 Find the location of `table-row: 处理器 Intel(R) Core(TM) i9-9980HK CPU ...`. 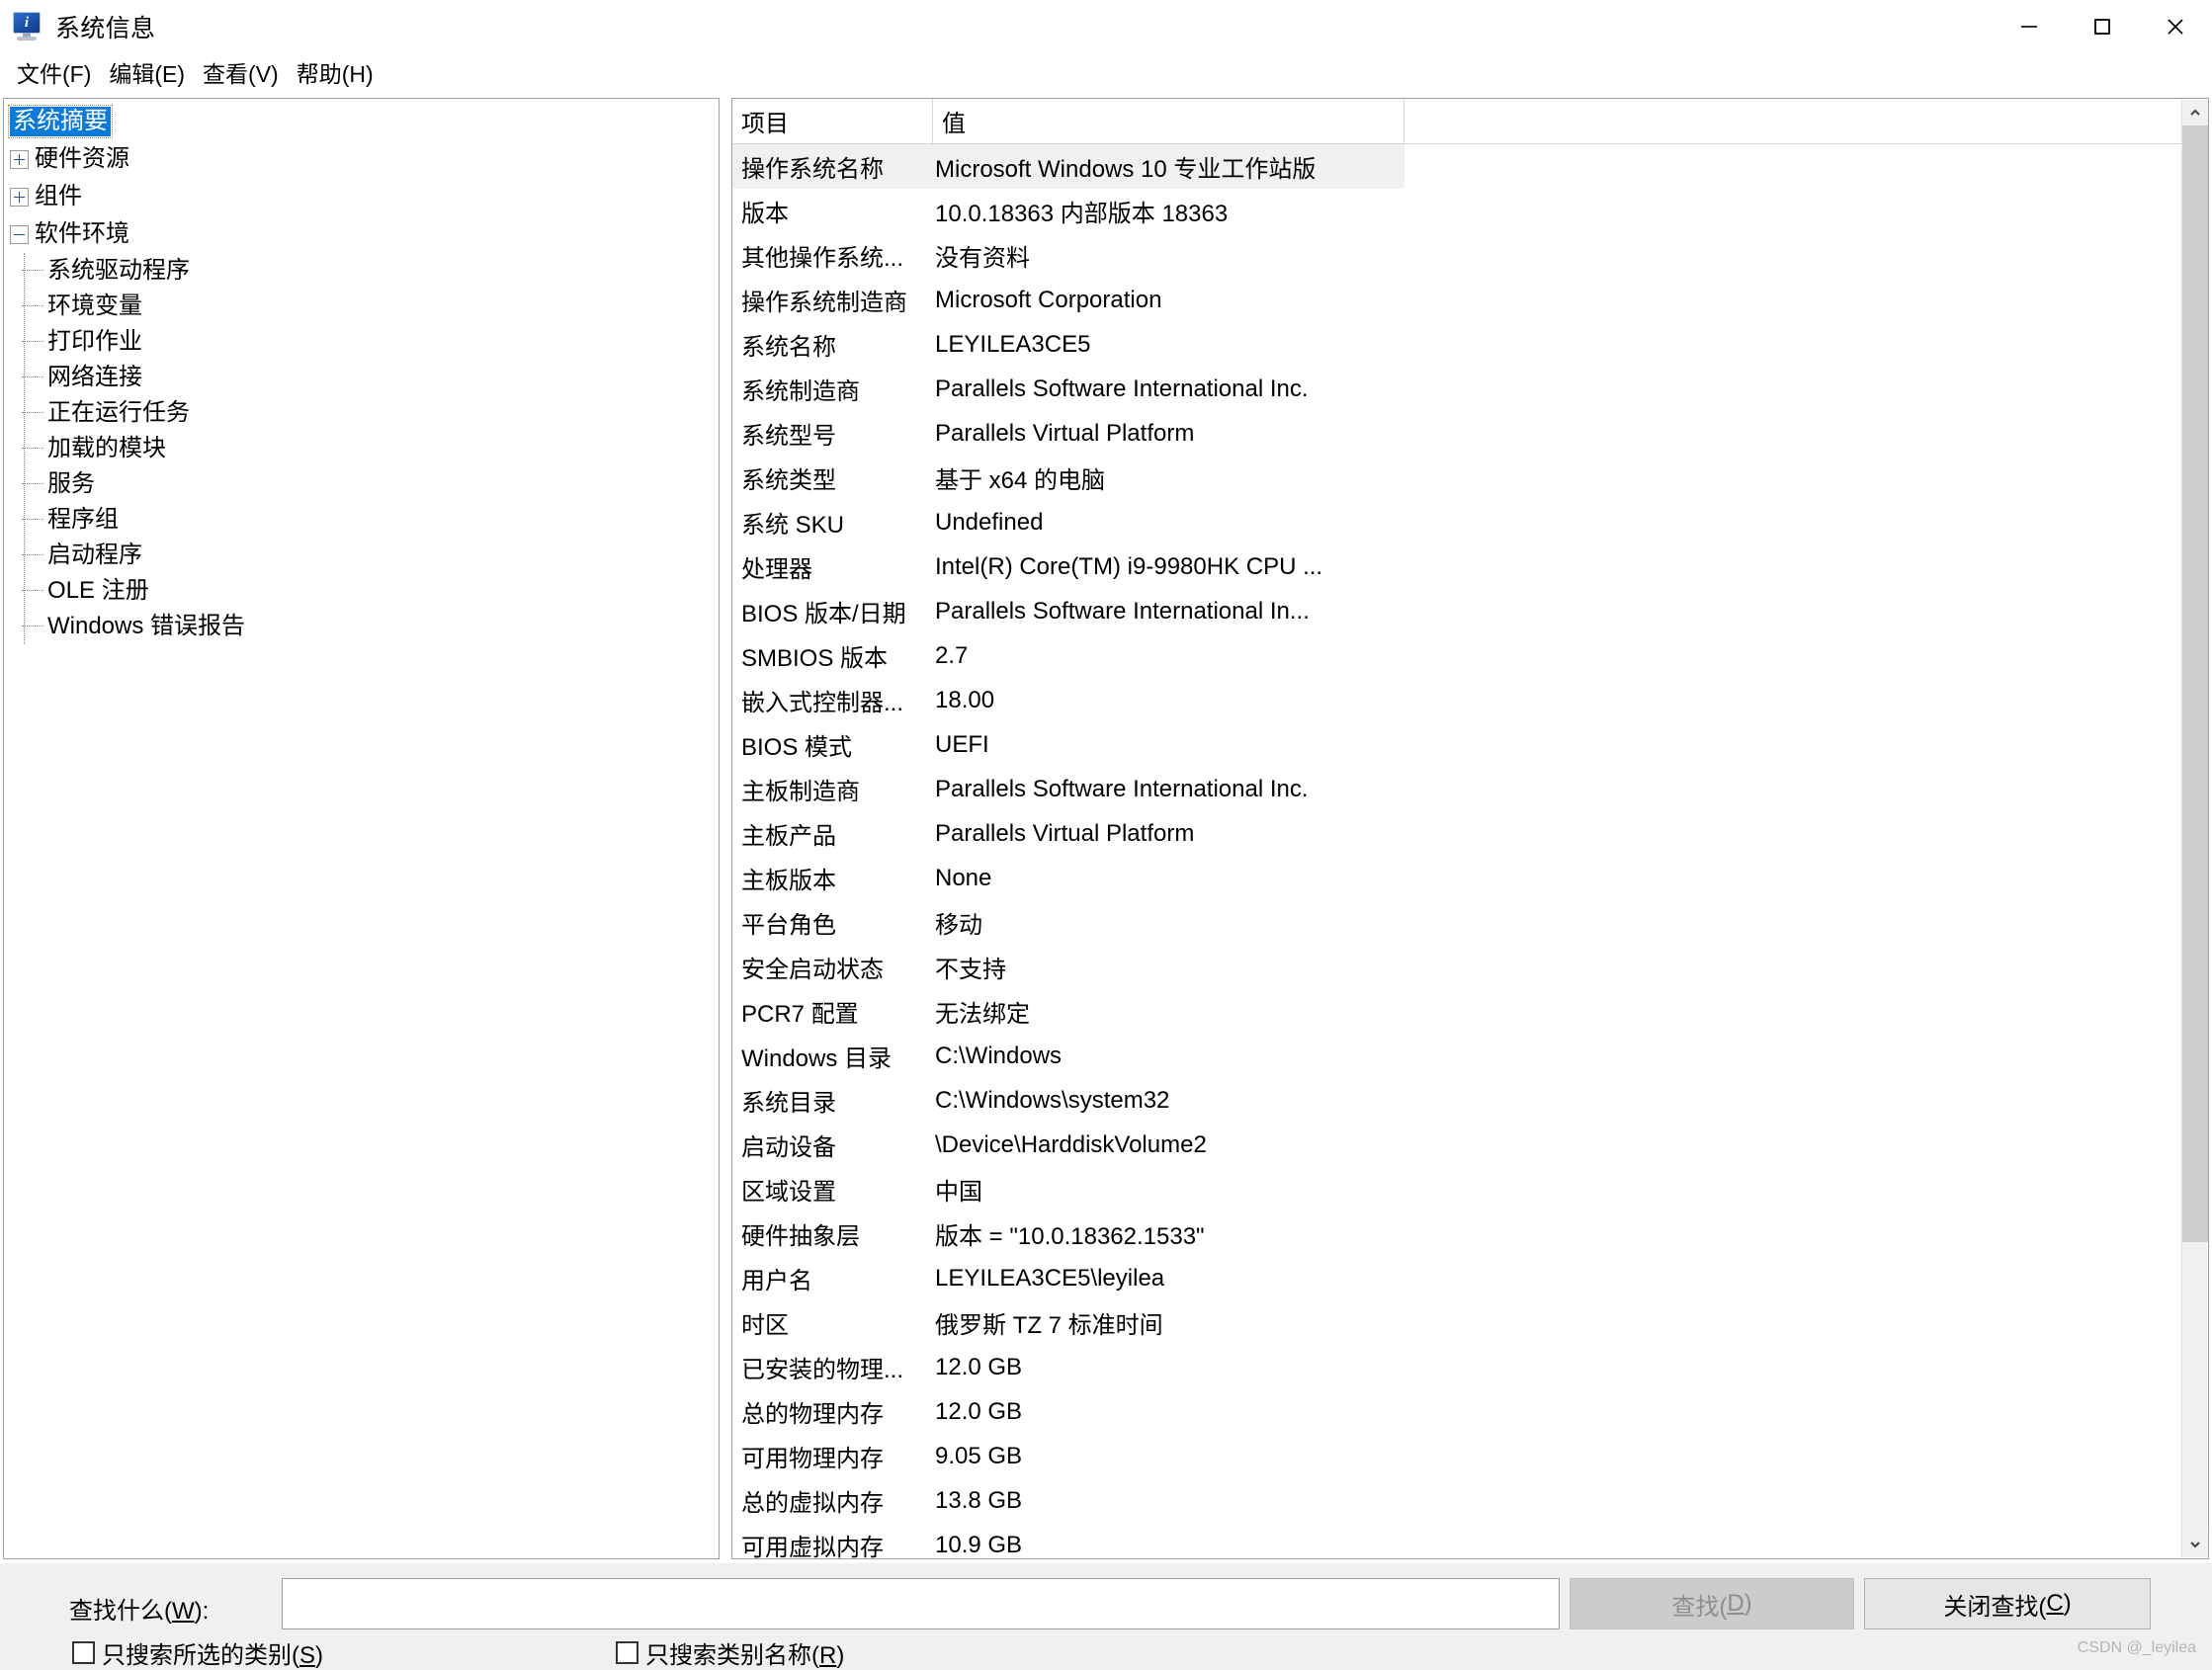

table-row: 处理器 Intel(R) Core(TM) i9-9980HK CPU ... is located at coordinates (1470, 567).